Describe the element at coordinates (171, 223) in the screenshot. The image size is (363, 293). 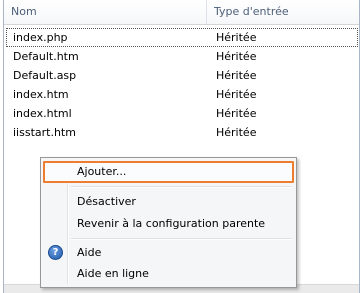
I see `menu-item-label: Revenir à la configuration parente` at that location.